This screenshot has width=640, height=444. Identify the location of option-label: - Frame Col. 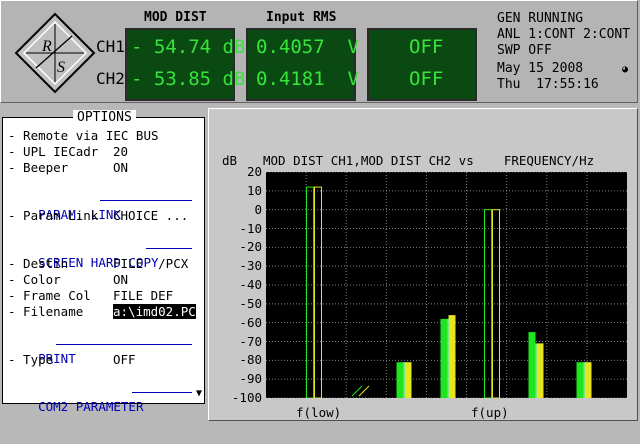
(49, 295).